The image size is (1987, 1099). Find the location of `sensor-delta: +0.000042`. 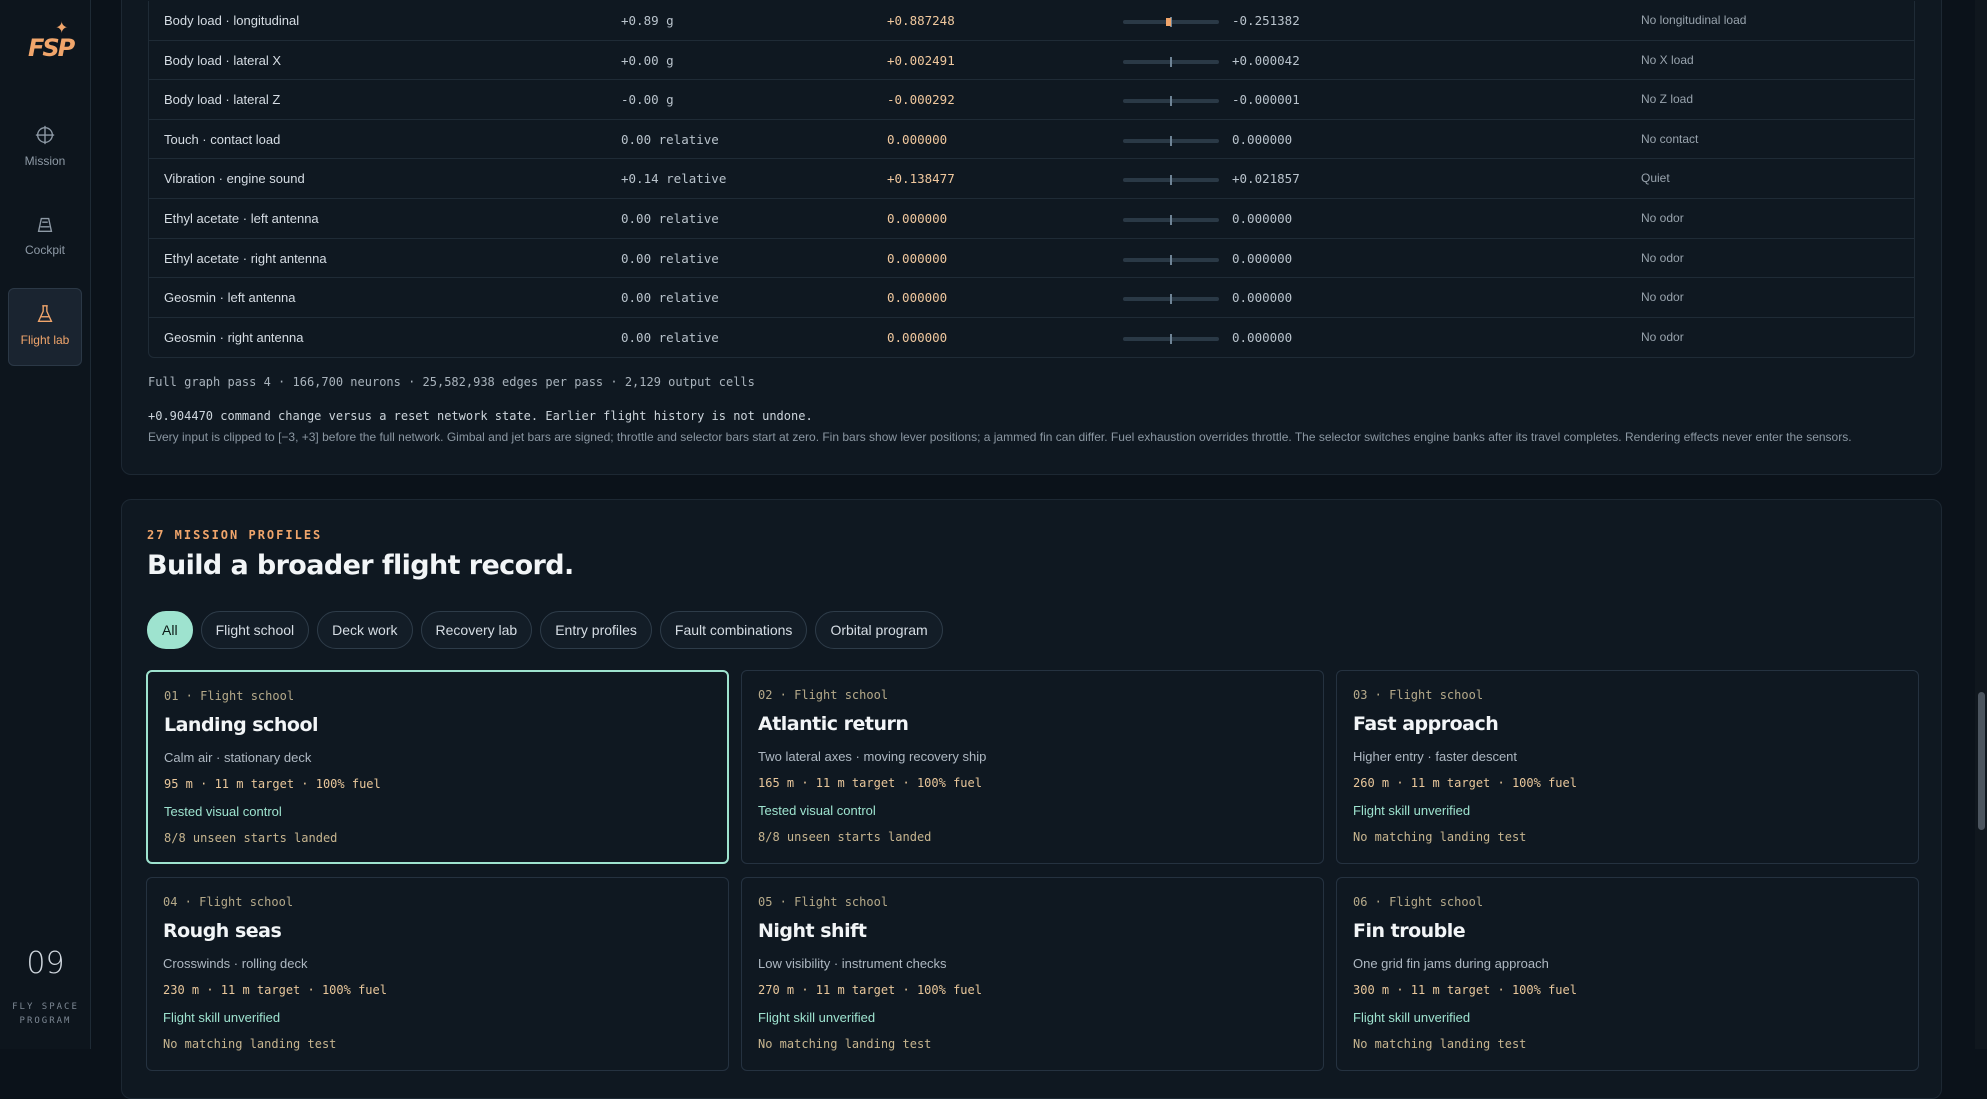

sensor-delta: +0.000042 is located at coordinates (1266, 60).